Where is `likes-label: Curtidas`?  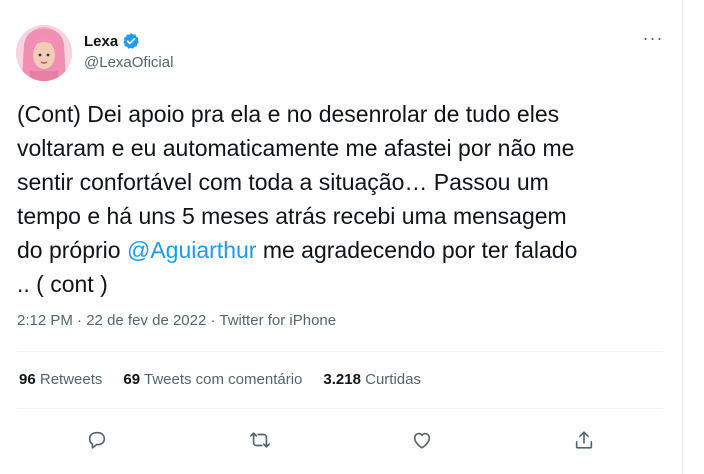
likes-label: Curtidas is located at coordinates (393, 379).